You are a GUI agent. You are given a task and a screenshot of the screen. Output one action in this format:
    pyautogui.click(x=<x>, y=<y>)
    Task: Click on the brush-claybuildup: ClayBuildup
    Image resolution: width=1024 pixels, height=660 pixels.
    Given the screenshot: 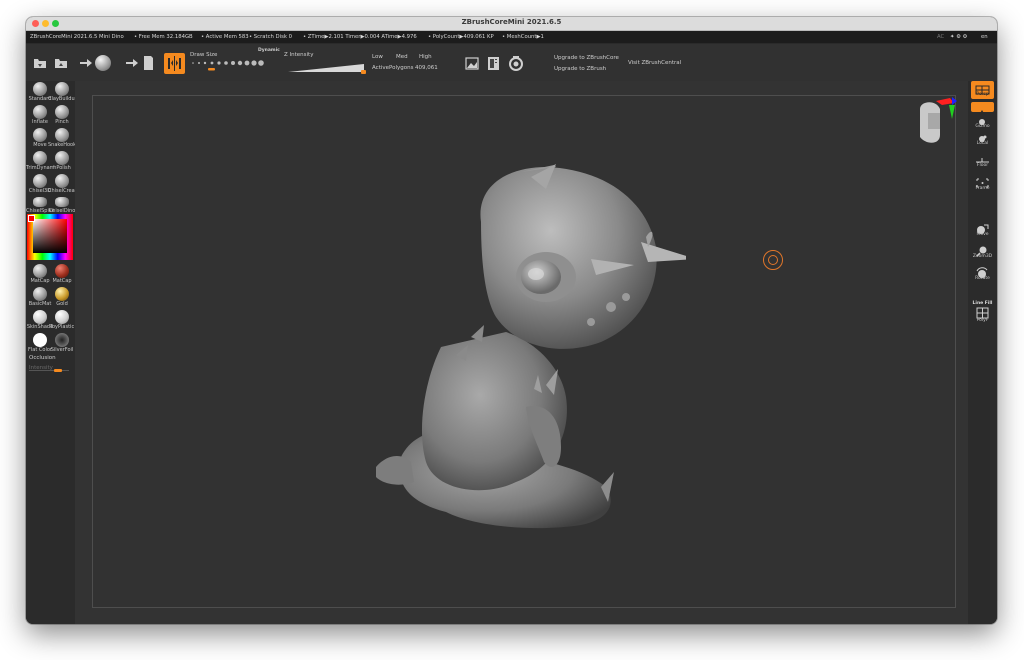 What is the action you would take?
    pyautogui.click(x=62, y=94)
    